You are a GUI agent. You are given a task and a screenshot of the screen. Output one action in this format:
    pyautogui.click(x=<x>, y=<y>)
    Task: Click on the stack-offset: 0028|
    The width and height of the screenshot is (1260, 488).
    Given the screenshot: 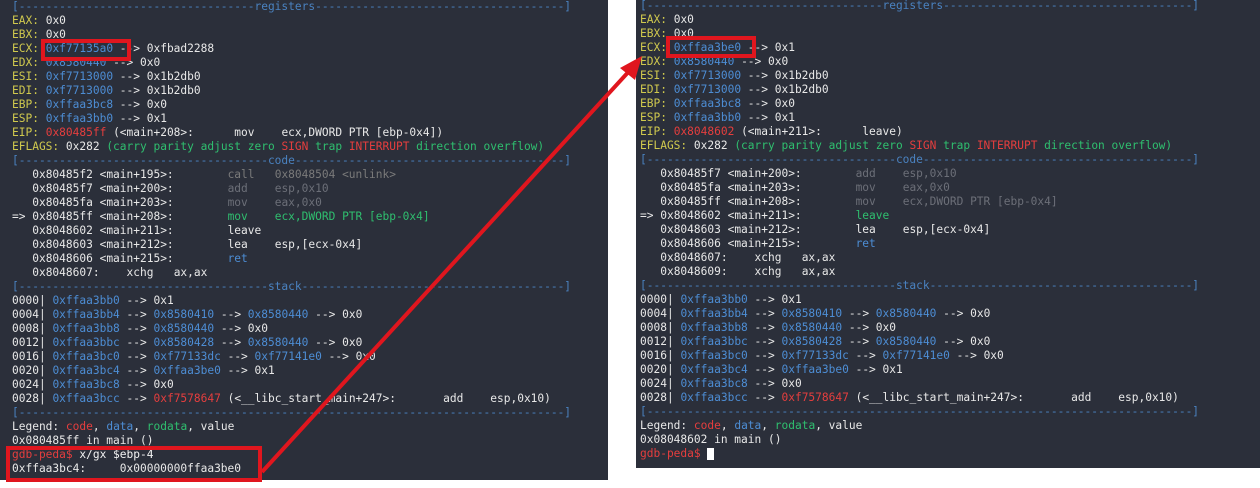 What is the action you would take?
    pyautogui.click(x=29, y=398)
    